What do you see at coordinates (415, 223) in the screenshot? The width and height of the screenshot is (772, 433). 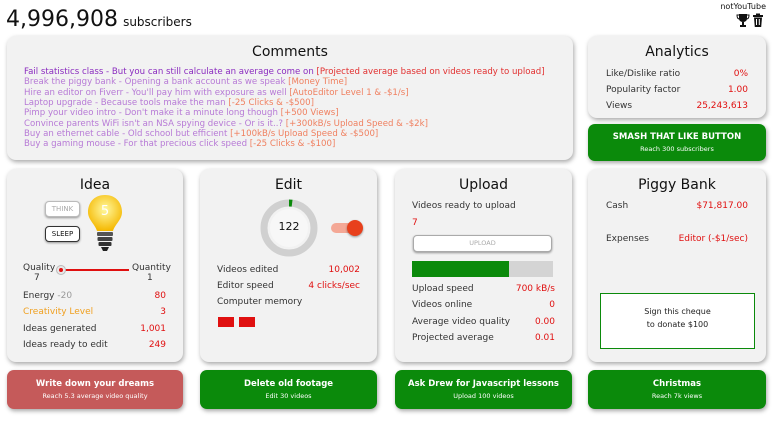 I see `videos-ready-value: 7` at bounding box center [415, 223].